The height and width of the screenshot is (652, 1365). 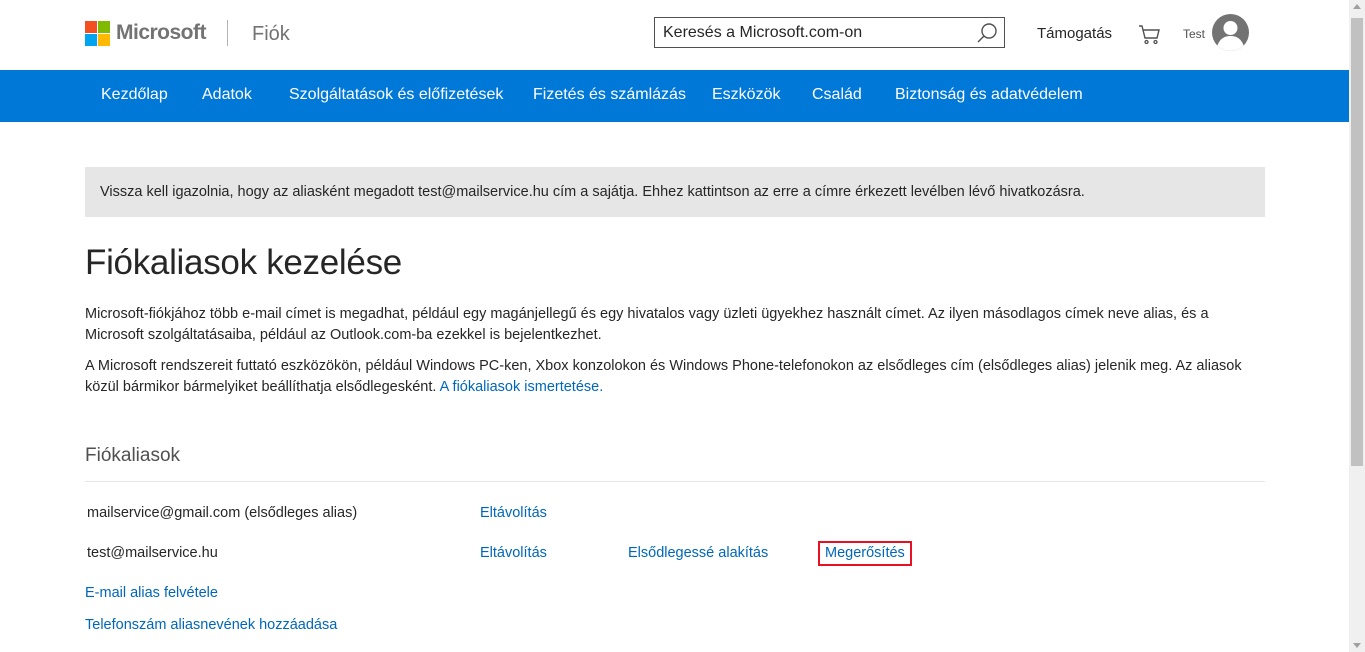 What do you see at coordinates (865, 553) in the screenshot?
I see `verify-alias-link: Megerősítés` at bounding box center [865, 553].